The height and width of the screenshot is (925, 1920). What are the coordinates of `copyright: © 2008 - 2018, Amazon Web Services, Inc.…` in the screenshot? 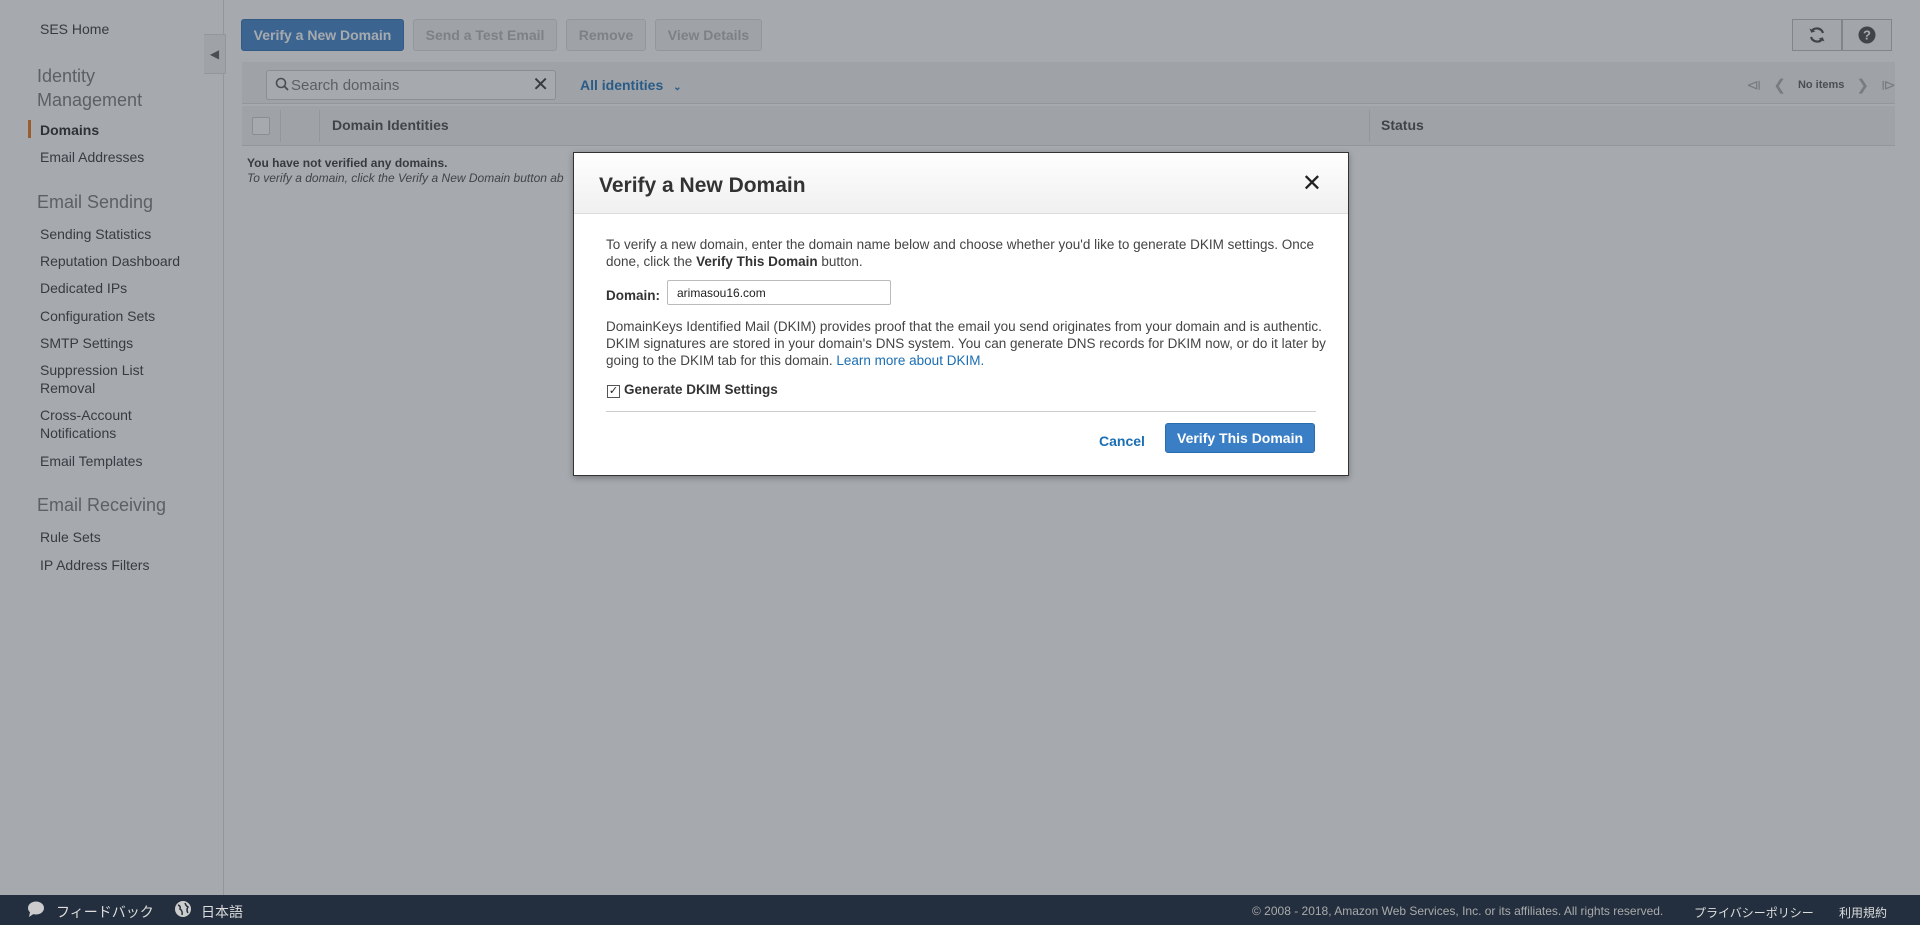 It's located at (1458, 911).